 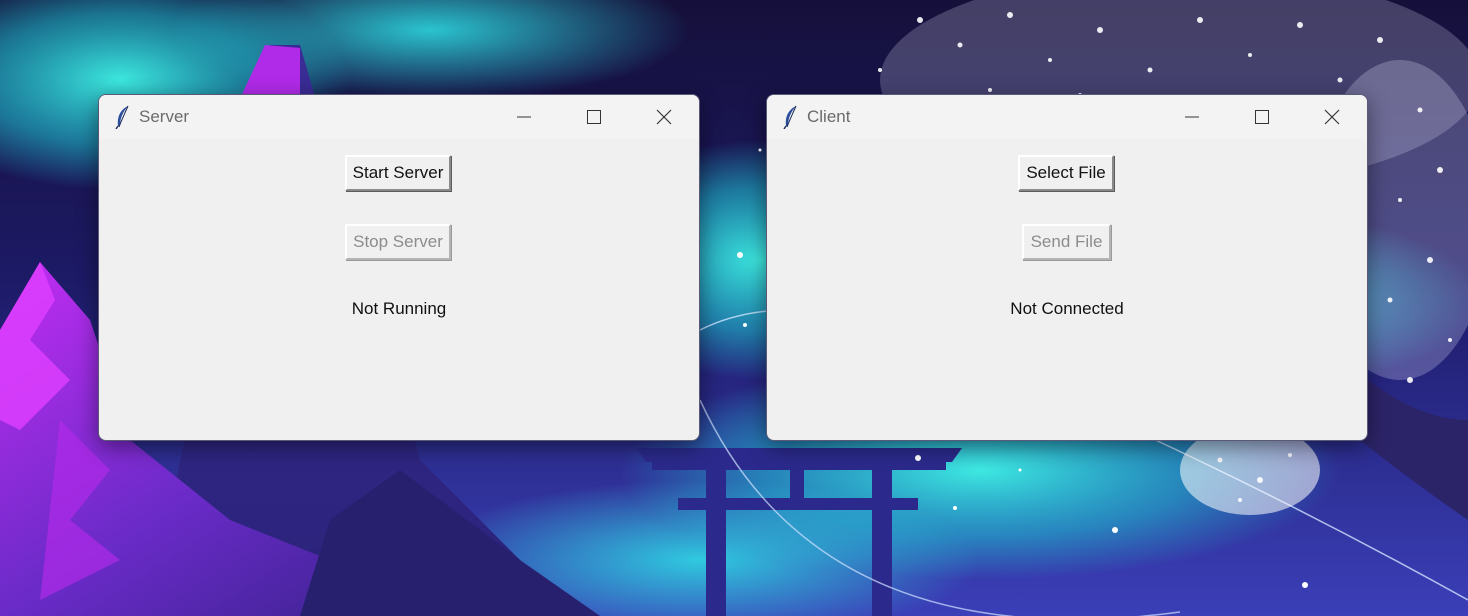 I want to click on select-file-button: Select File, so click(x=1066, y=173).